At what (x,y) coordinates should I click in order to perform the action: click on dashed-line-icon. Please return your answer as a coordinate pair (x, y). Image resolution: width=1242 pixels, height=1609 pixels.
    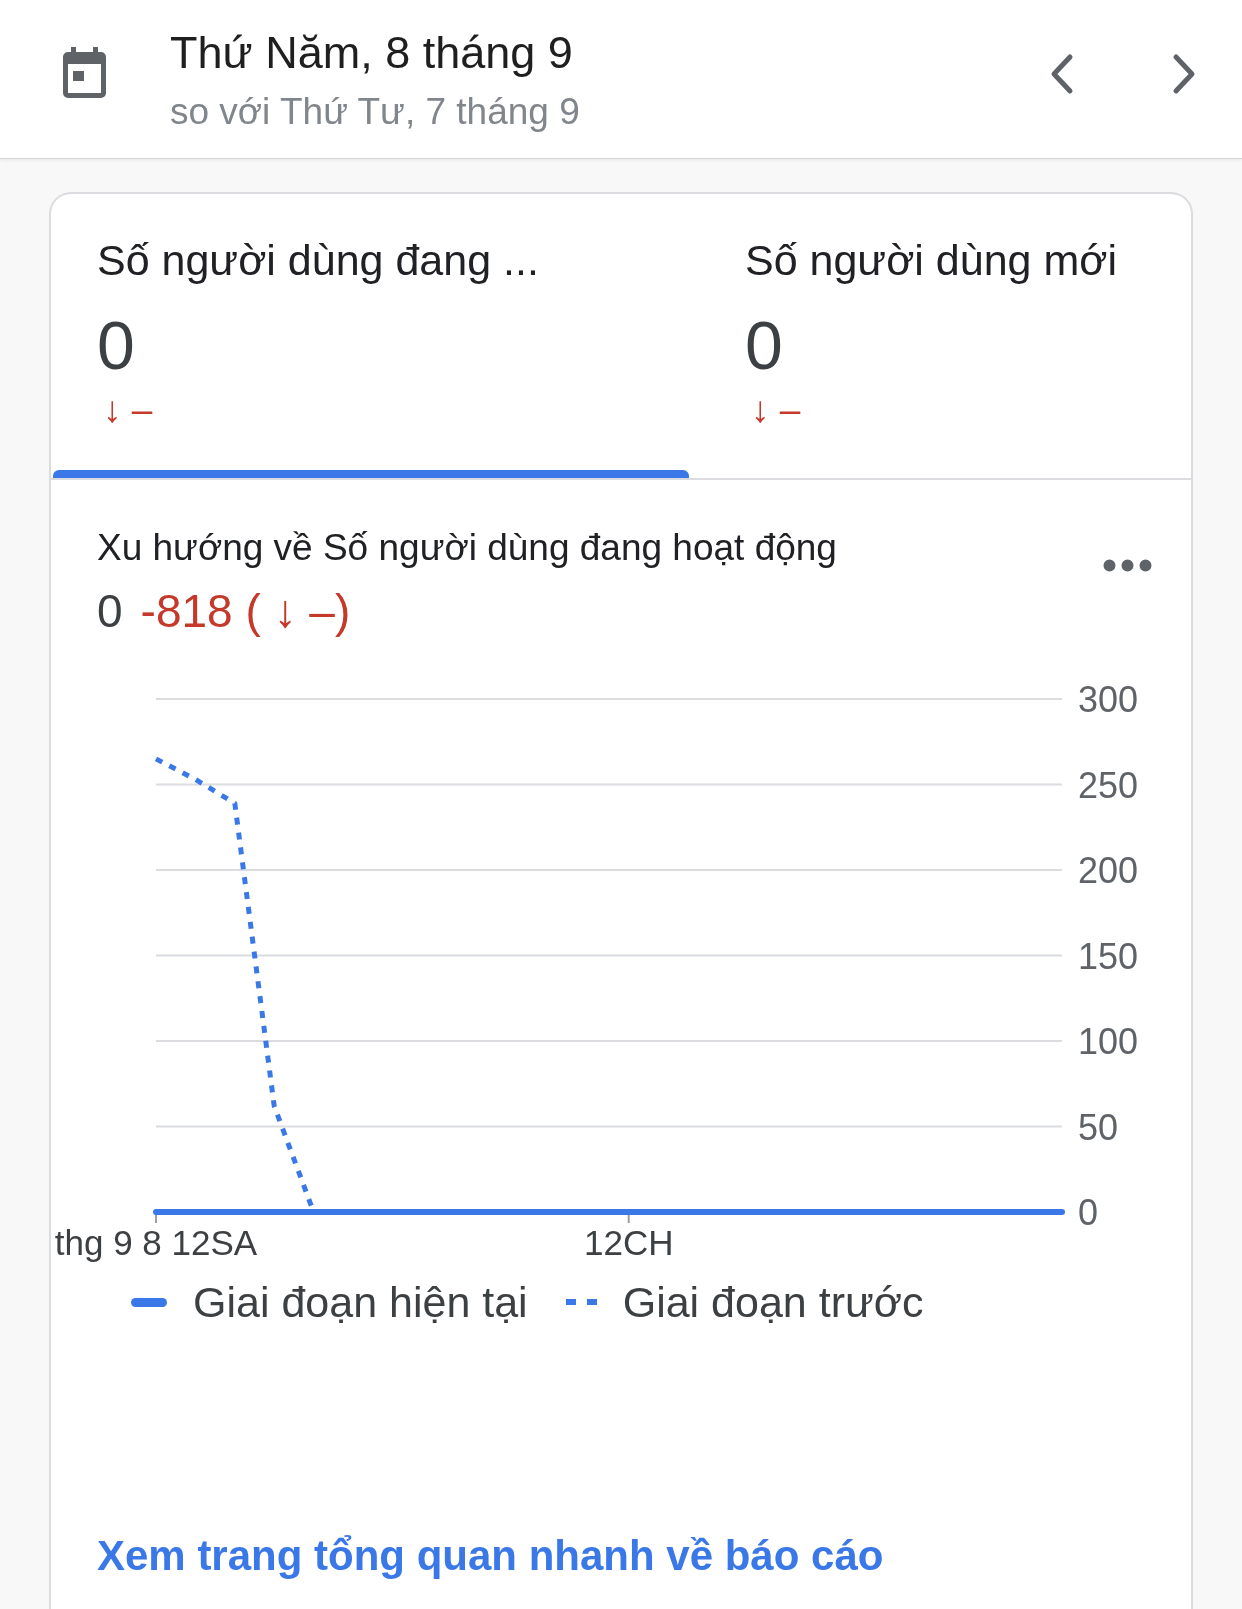
    Looking at the image, I should click on (581, 1302).